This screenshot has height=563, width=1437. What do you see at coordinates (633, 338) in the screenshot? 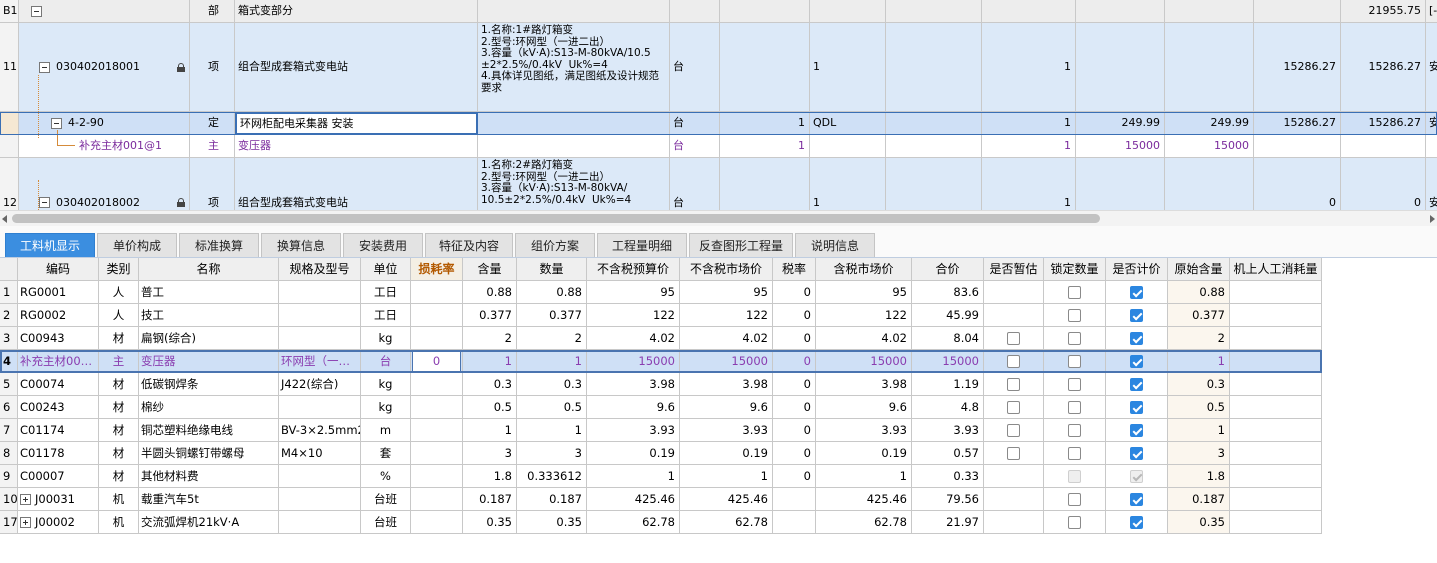
I see `cell-budget-price-ex: 4.02` at bounding box center [633, 338].